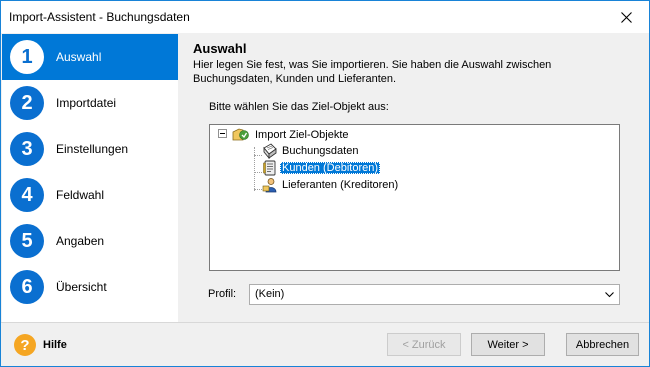  Describe the element at coordinates (55, 345) in the screenshot. I see `help-label: Hilfe` at that location.